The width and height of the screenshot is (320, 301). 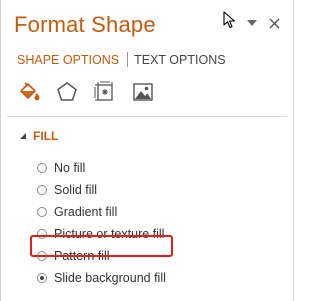 I want to click on mouse-cursor-icon, so click(x=230, y=20).